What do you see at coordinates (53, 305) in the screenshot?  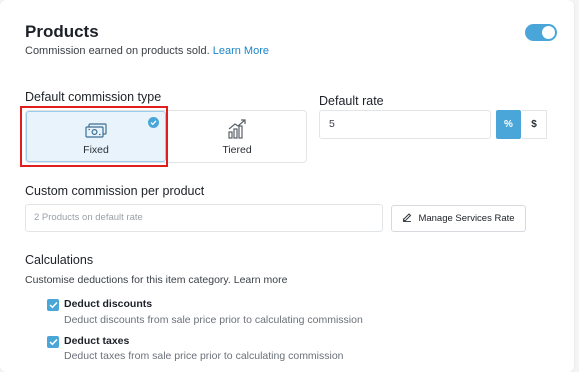 I see `deduct-discounts-checkbox` at bounding box center [53, 305].